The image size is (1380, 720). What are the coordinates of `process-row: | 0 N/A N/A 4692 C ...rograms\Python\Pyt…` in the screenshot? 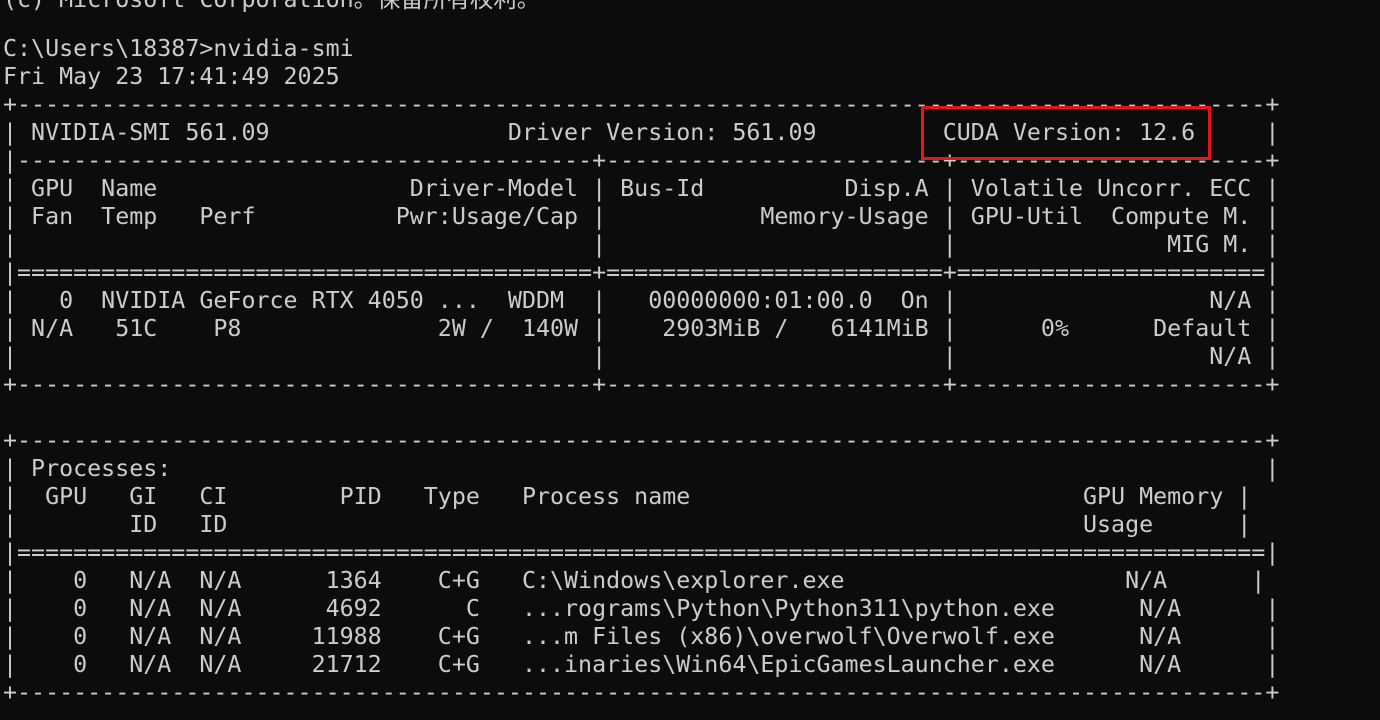 It's located at (641, 608).